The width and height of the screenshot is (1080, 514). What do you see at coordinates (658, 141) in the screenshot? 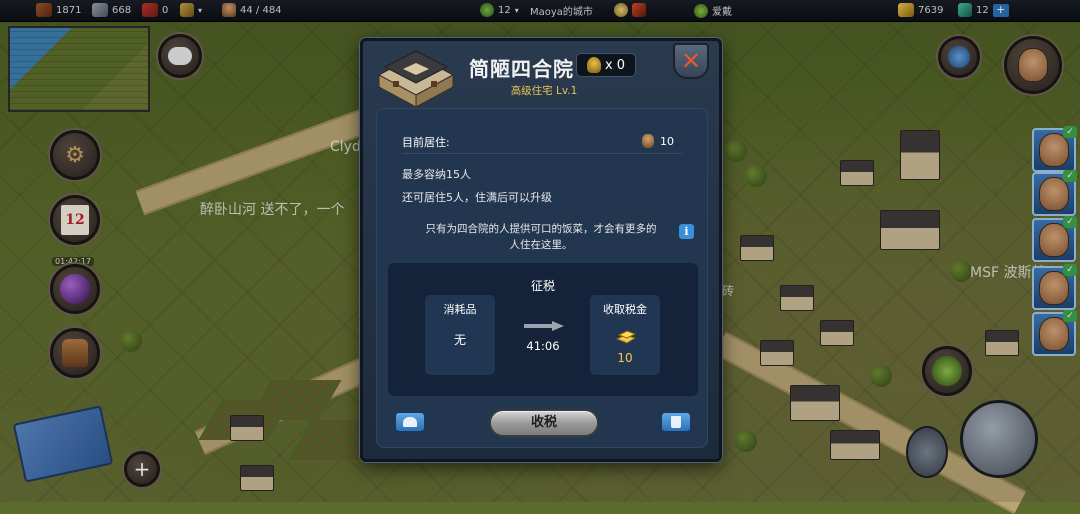
I see `residents-count: 10` at bounding box center [658, 141].